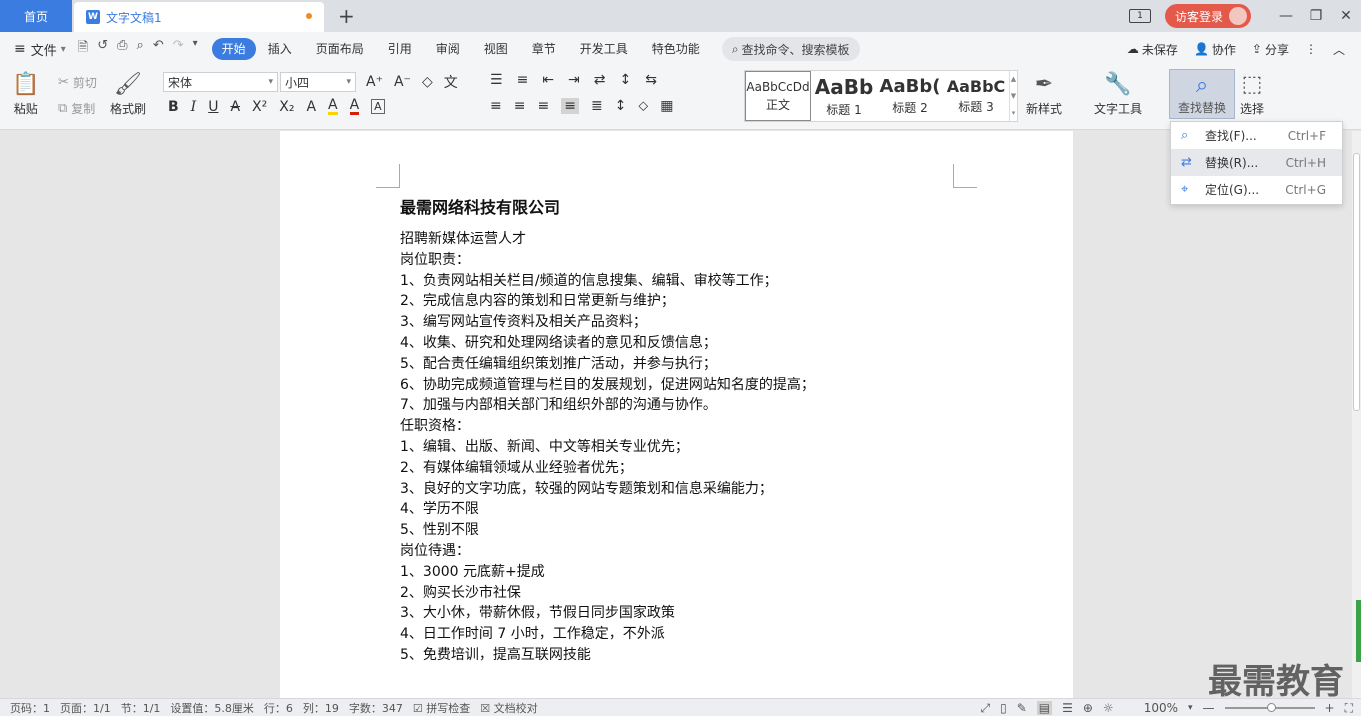 This screenshot has width=1361, height=716. Describe the element at coordinates (1003, 708) in the screenshot. I see `reading-mode-icon: ▯` at that location.